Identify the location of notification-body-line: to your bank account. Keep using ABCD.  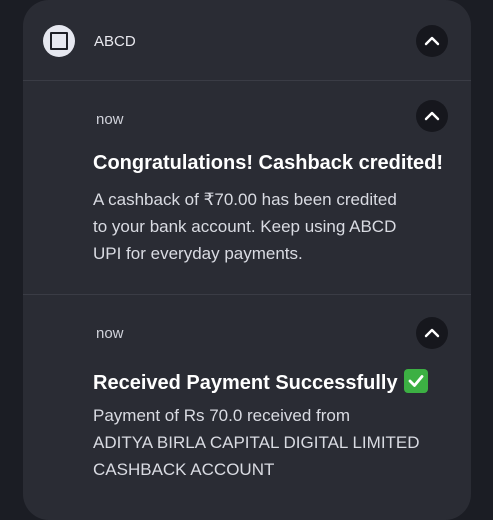
(245, 226).